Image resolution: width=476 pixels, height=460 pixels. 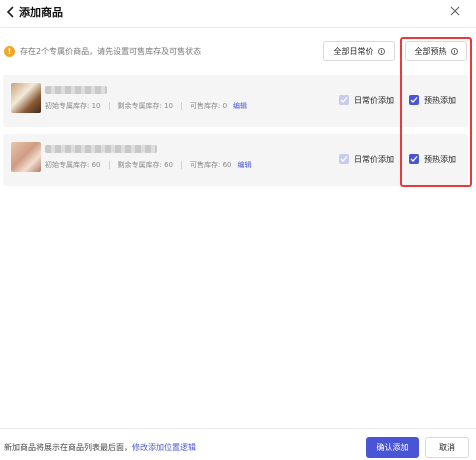 I want to click on footer-note: 新加商品将展示在商品列表最后面，修改添加位置逻辑, so click(x=100, y=447).